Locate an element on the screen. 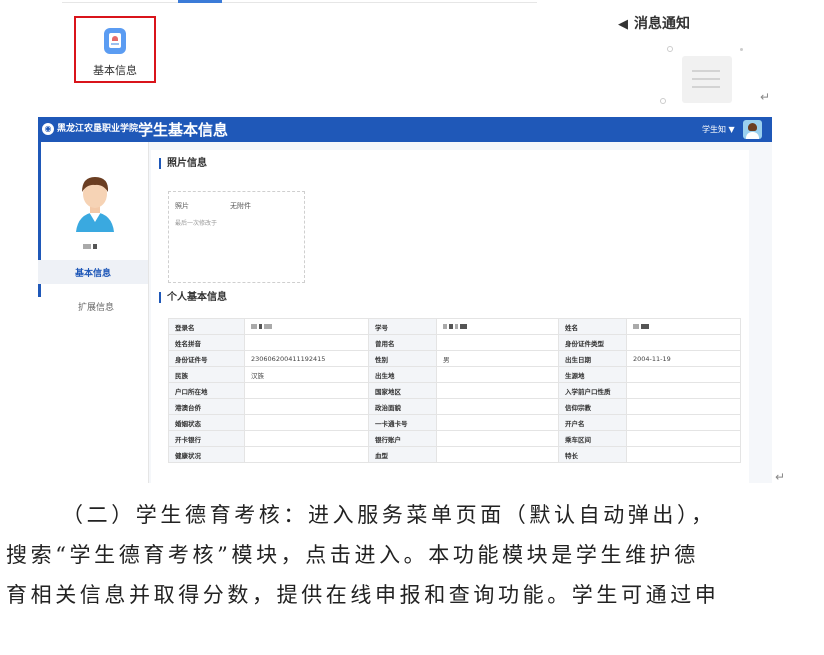  field-label: 一卡通卡号 is located at coordinates (402, 422).